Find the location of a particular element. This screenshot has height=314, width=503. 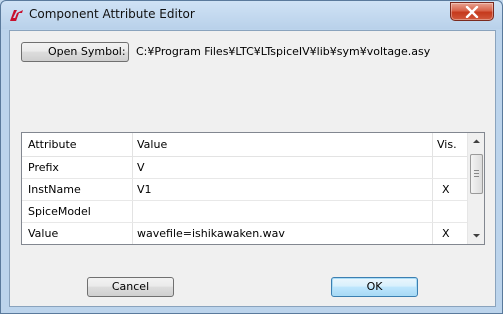

row-value: V is located at coordinates (141, 168).